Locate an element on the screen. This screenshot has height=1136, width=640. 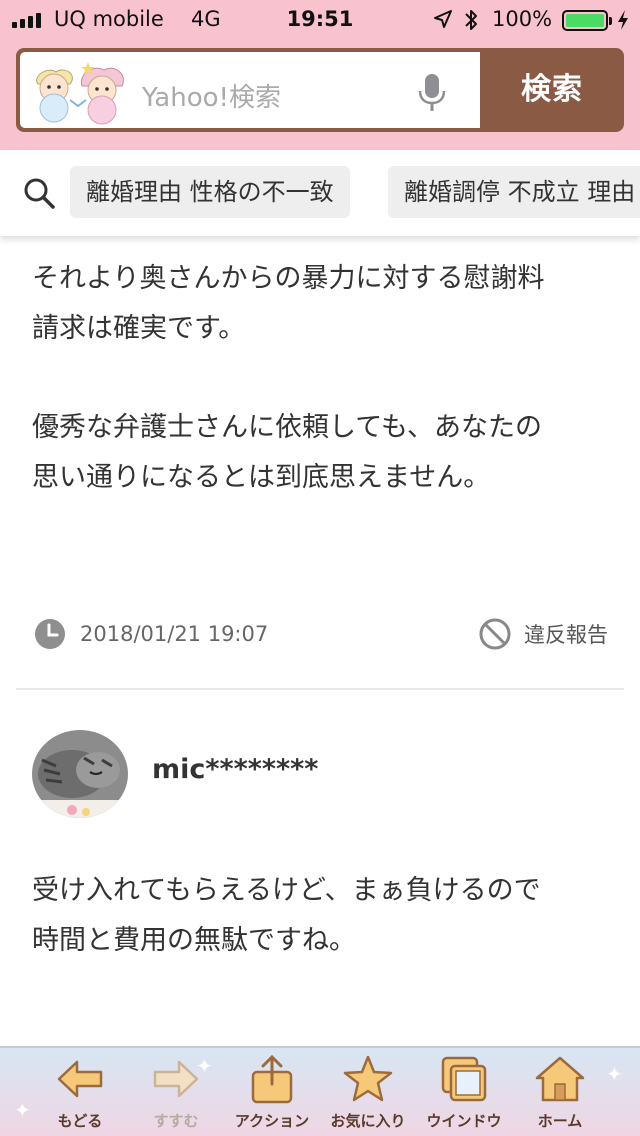
battery-icon is located at coordinates (587, 20).